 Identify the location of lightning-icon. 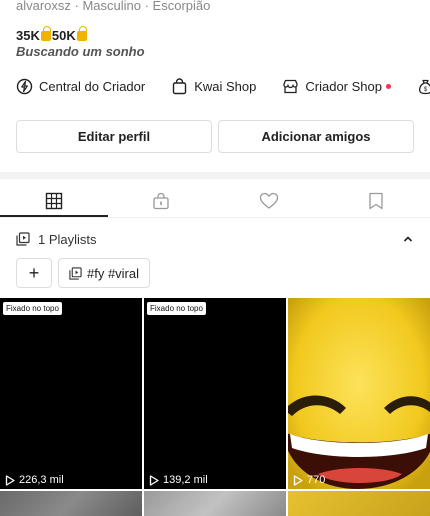
(24, 86).